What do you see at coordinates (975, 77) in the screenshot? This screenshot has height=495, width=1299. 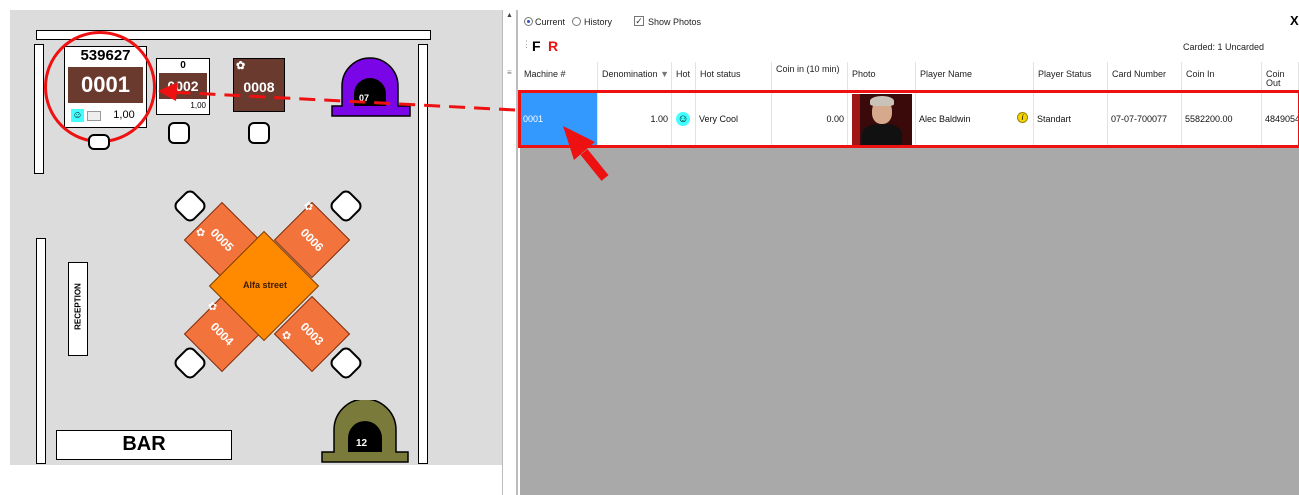 I see `col-player-name: Player Name` at bounding box center [975, 77].